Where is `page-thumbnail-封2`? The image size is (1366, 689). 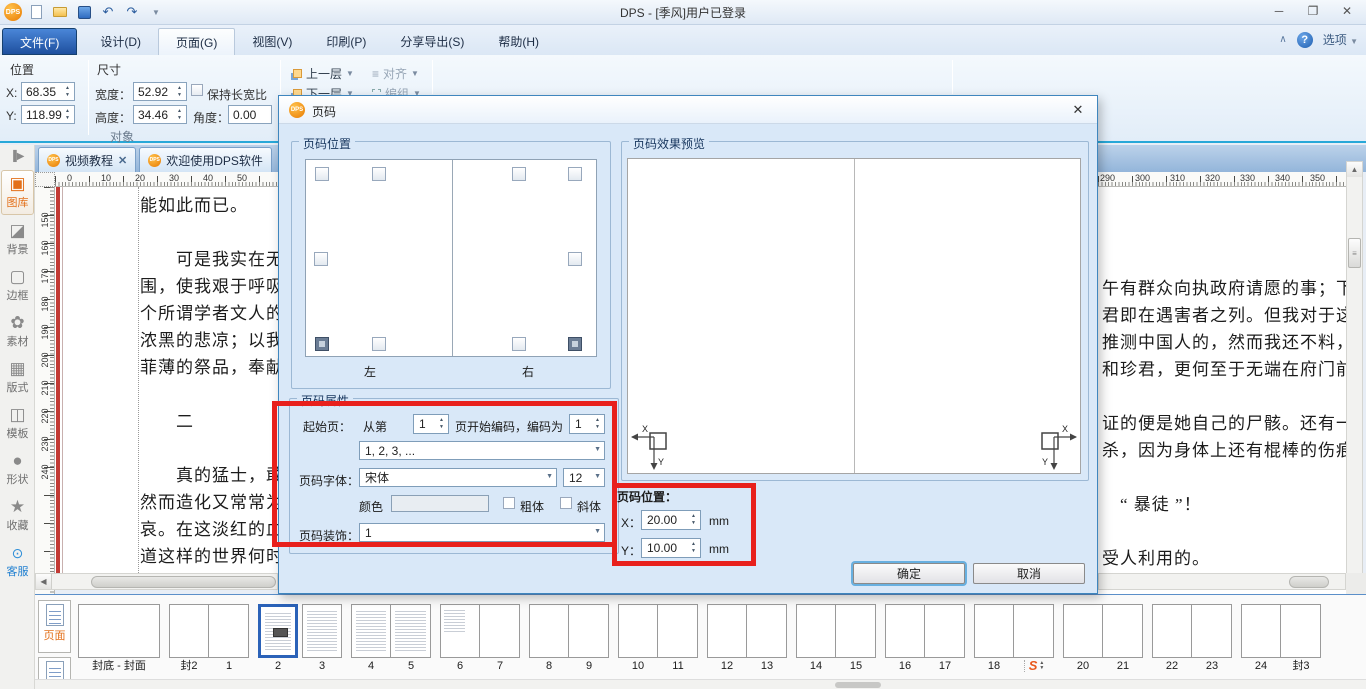 page-thumbnail-封2 is located at coordinates (189, 631).